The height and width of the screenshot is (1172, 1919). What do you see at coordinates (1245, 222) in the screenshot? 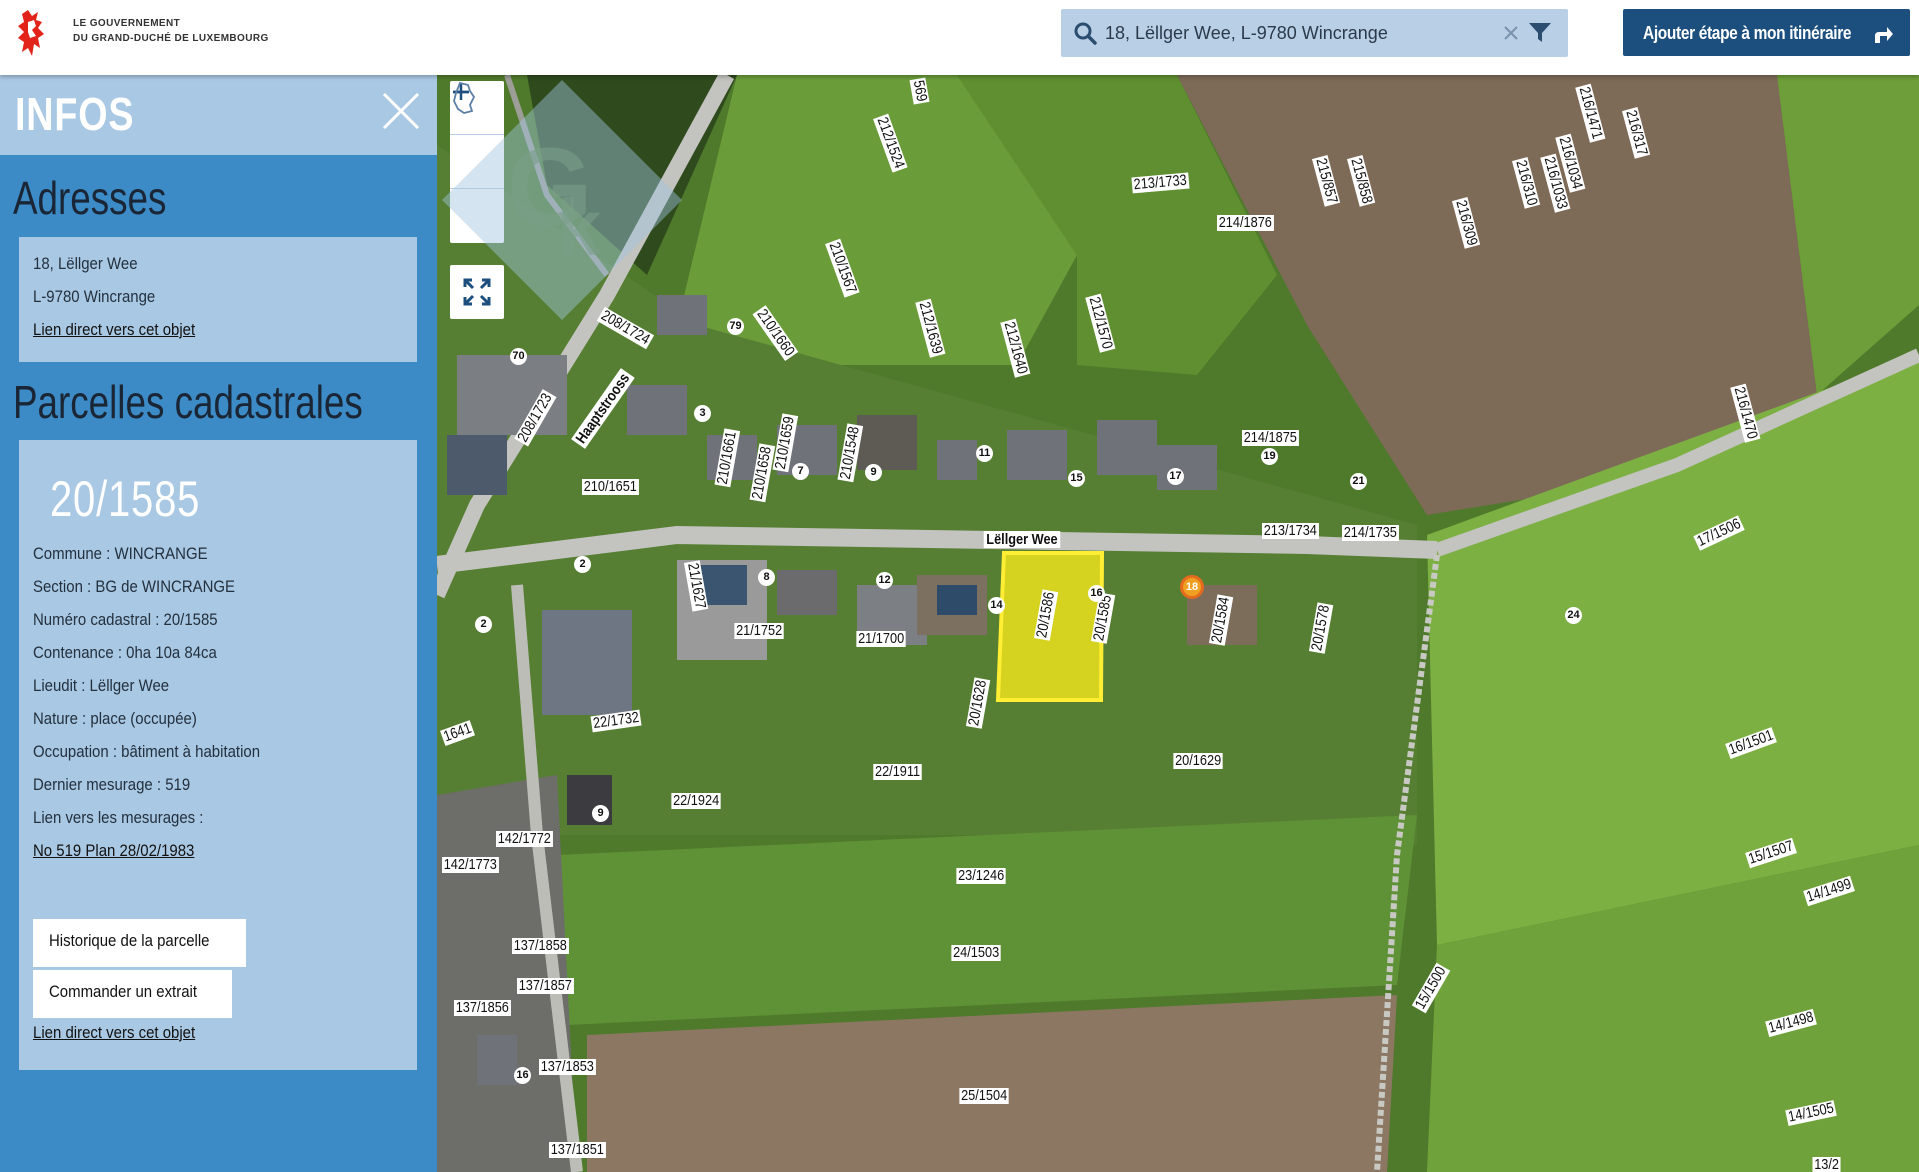
I see `parcel-label: 214/1876` at bounding box center [1245, 222].